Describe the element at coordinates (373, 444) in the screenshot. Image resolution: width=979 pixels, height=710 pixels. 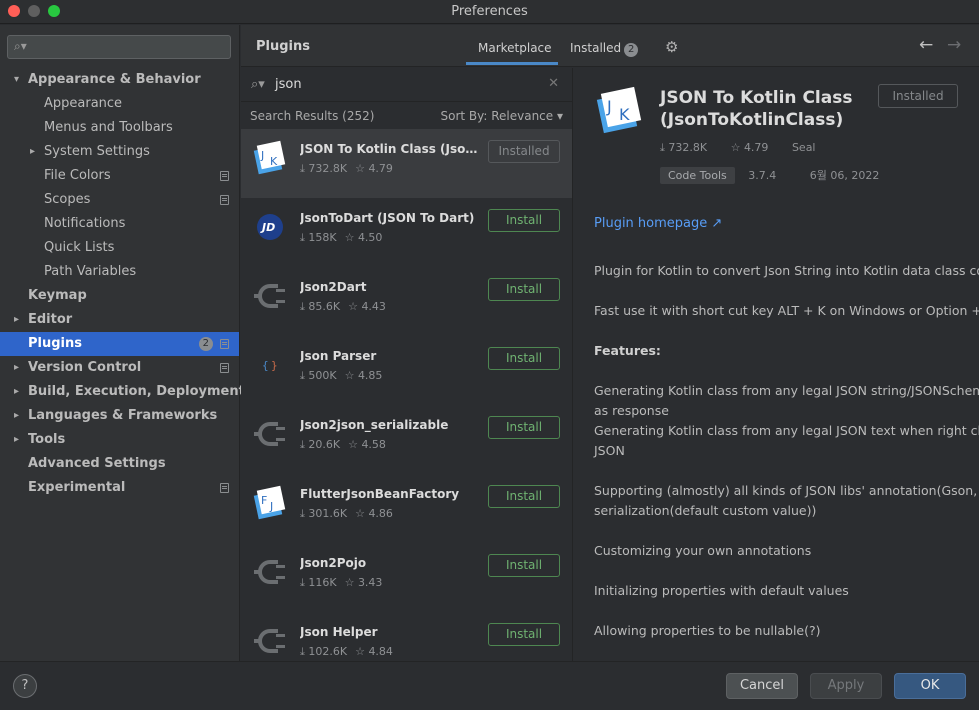
I see `plugin-rating: 4.58` at that location.